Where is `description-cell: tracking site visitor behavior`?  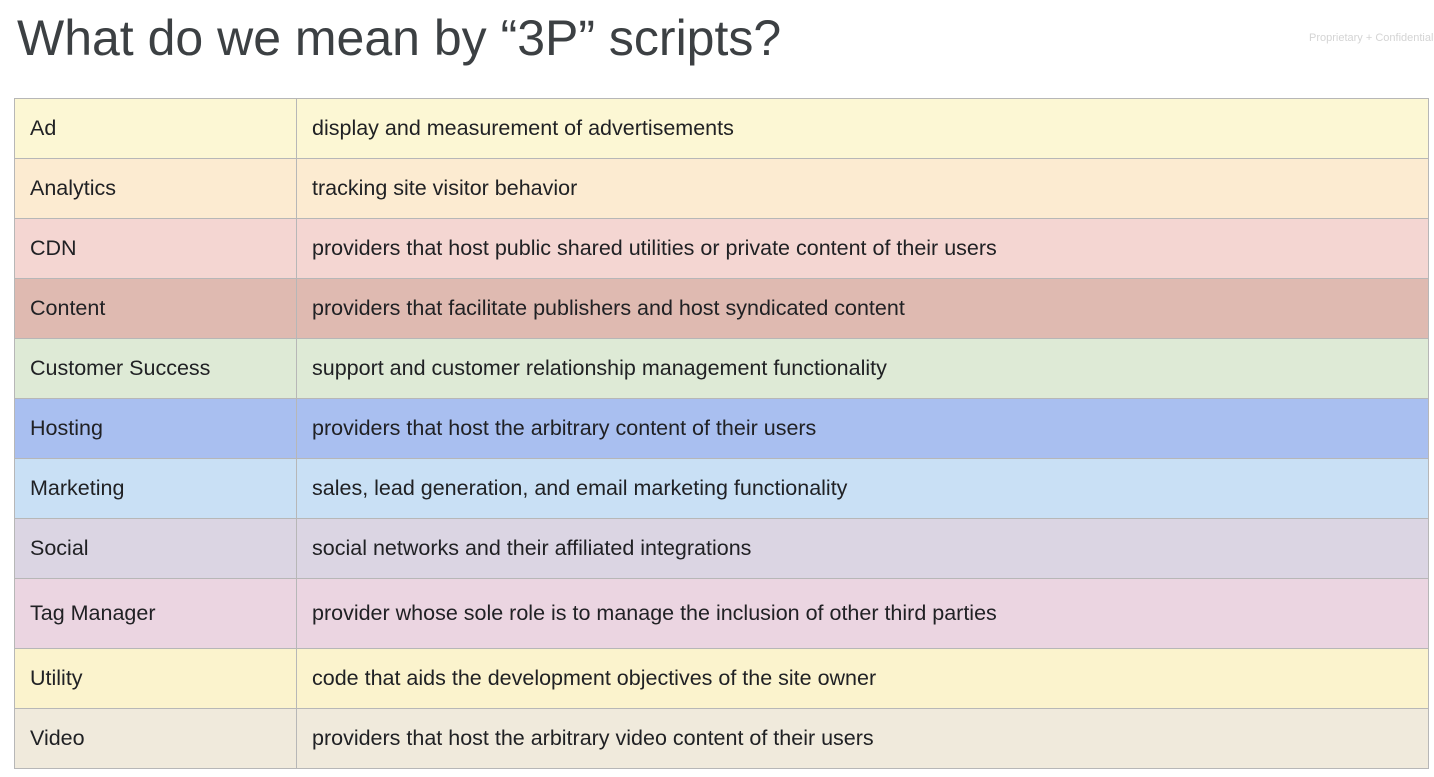 description-cell: tracking site visitor behavior is located at coordinates (862, 188).